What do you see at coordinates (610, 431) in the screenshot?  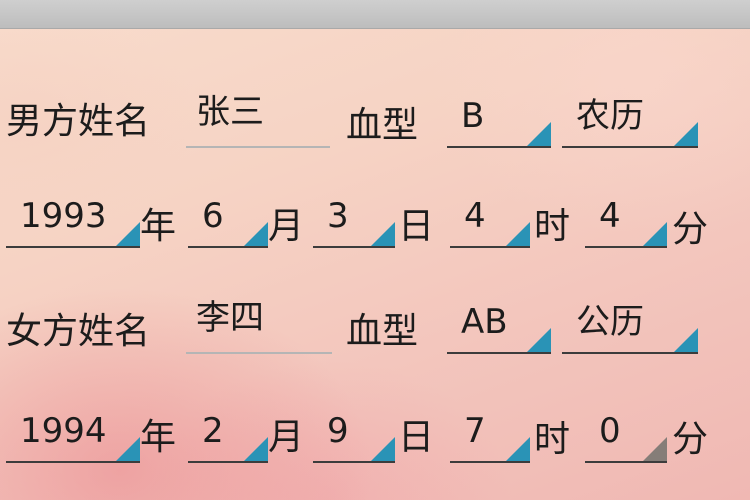 I see `female-minute-value: 0` at bounding box center [610, 431].